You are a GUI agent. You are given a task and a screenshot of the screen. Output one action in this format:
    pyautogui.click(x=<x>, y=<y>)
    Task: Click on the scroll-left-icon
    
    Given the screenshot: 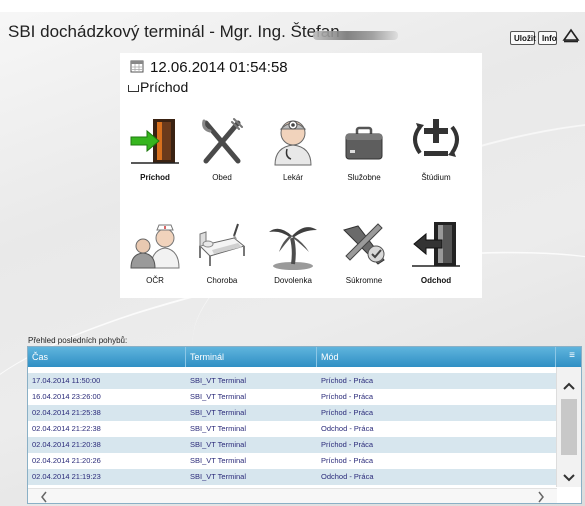 What is the action you would take?
    pyautogui.click(x=44, y=496)
    